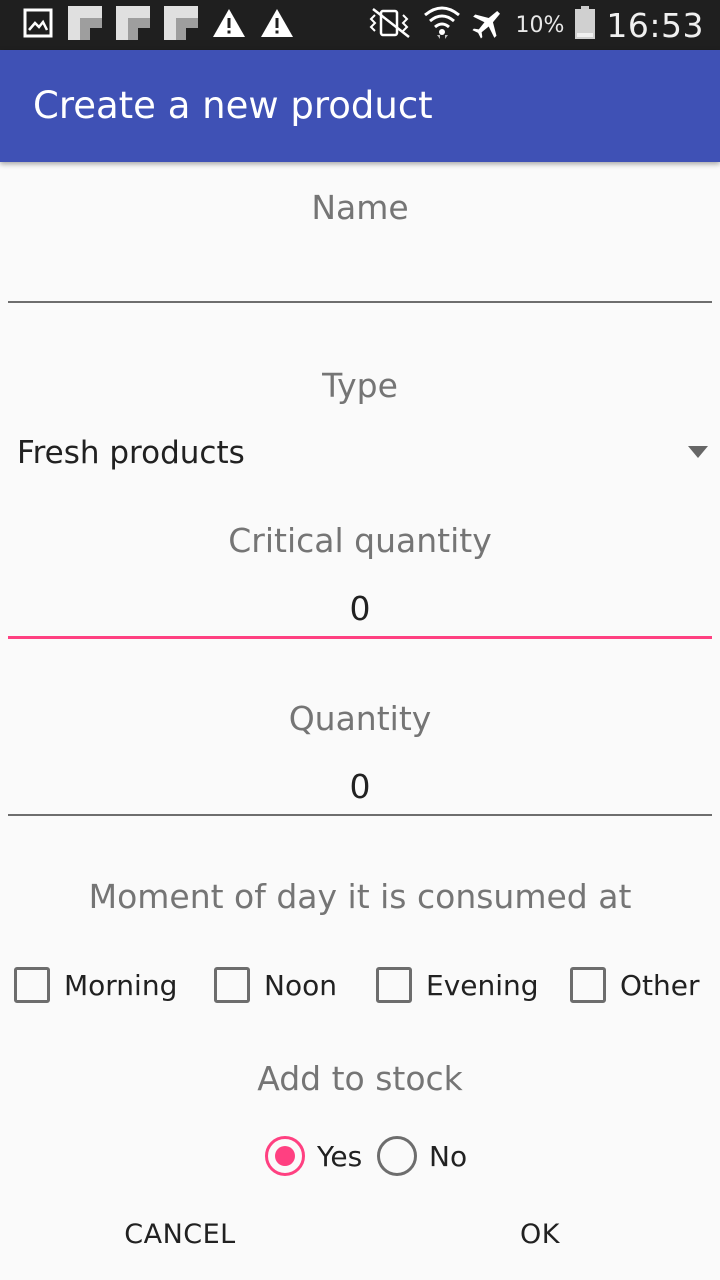 The height and width of the screenshot is (1280, 720). Describe the element at coordinates (313, 1156) in the screenshot. I see `radio-yes: Yes` at that location.